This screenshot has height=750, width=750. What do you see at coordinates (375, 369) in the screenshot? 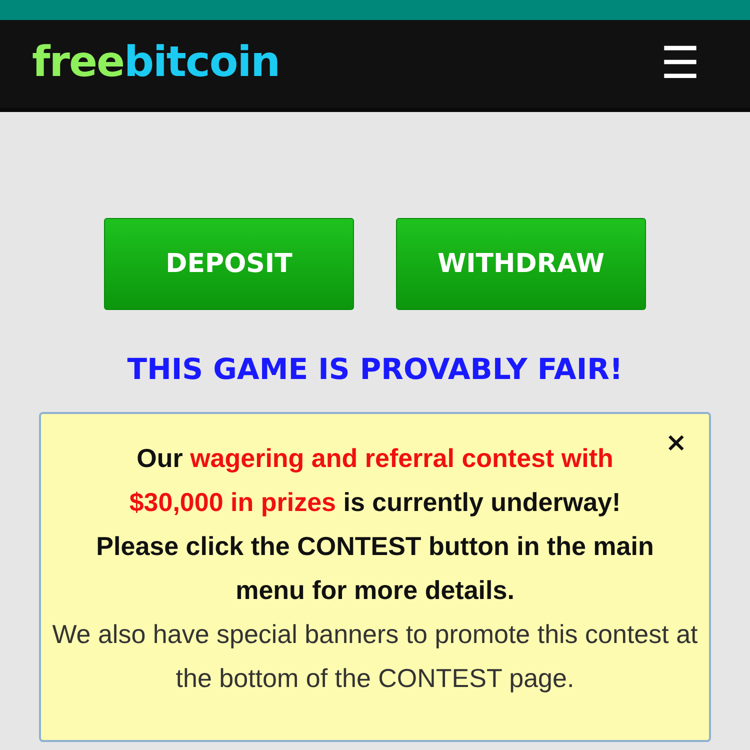
I see `headline: THIS GAME IS PROVABLY FAIR!` at bounding box center [375, 369].